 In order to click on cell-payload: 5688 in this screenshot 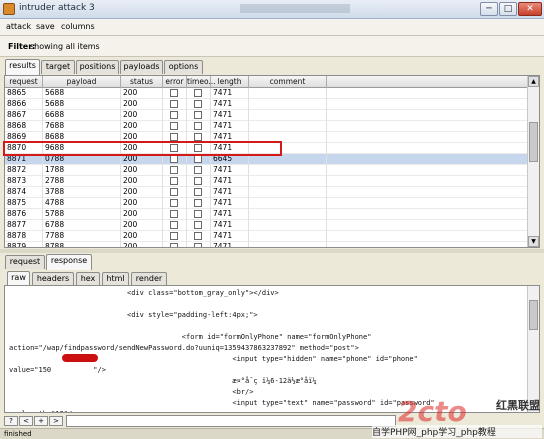, I will do `click(82, 104)`.